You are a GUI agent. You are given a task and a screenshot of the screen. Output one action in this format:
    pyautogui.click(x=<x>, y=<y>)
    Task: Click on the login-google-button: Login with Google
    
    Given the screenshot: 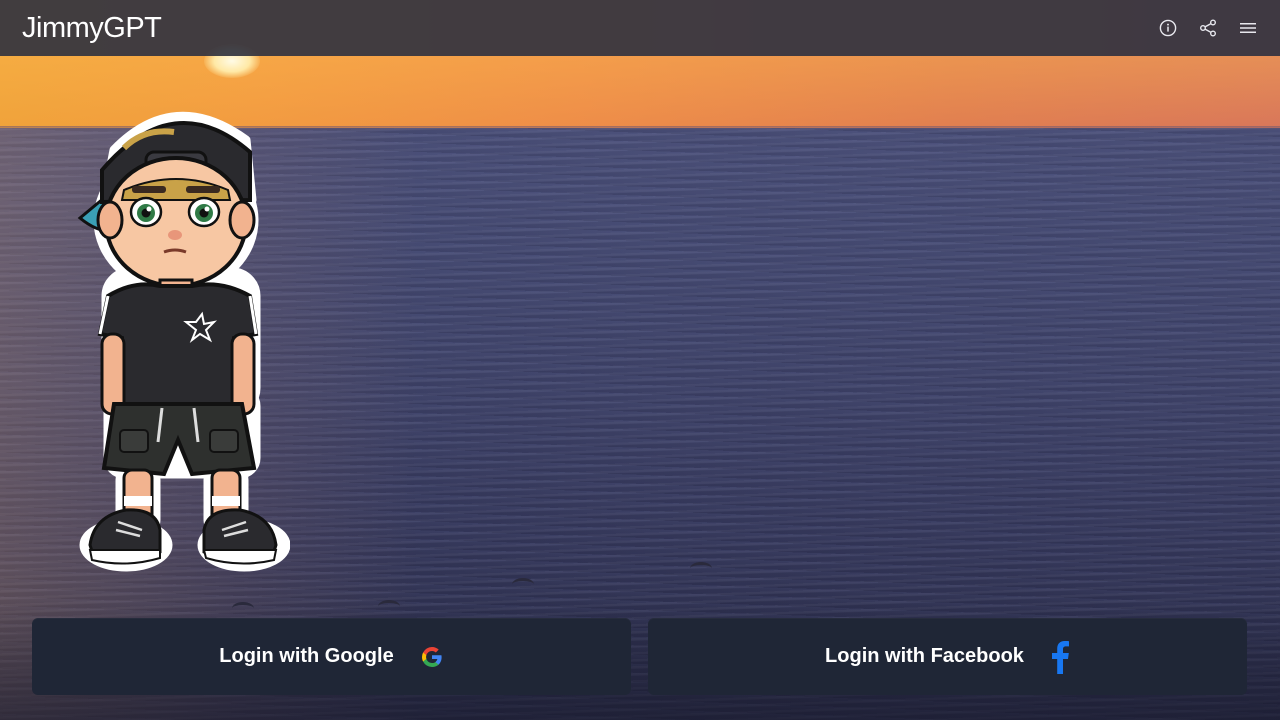 What is the action you would take?
    pyautogui.click(x=331, y=656)
    